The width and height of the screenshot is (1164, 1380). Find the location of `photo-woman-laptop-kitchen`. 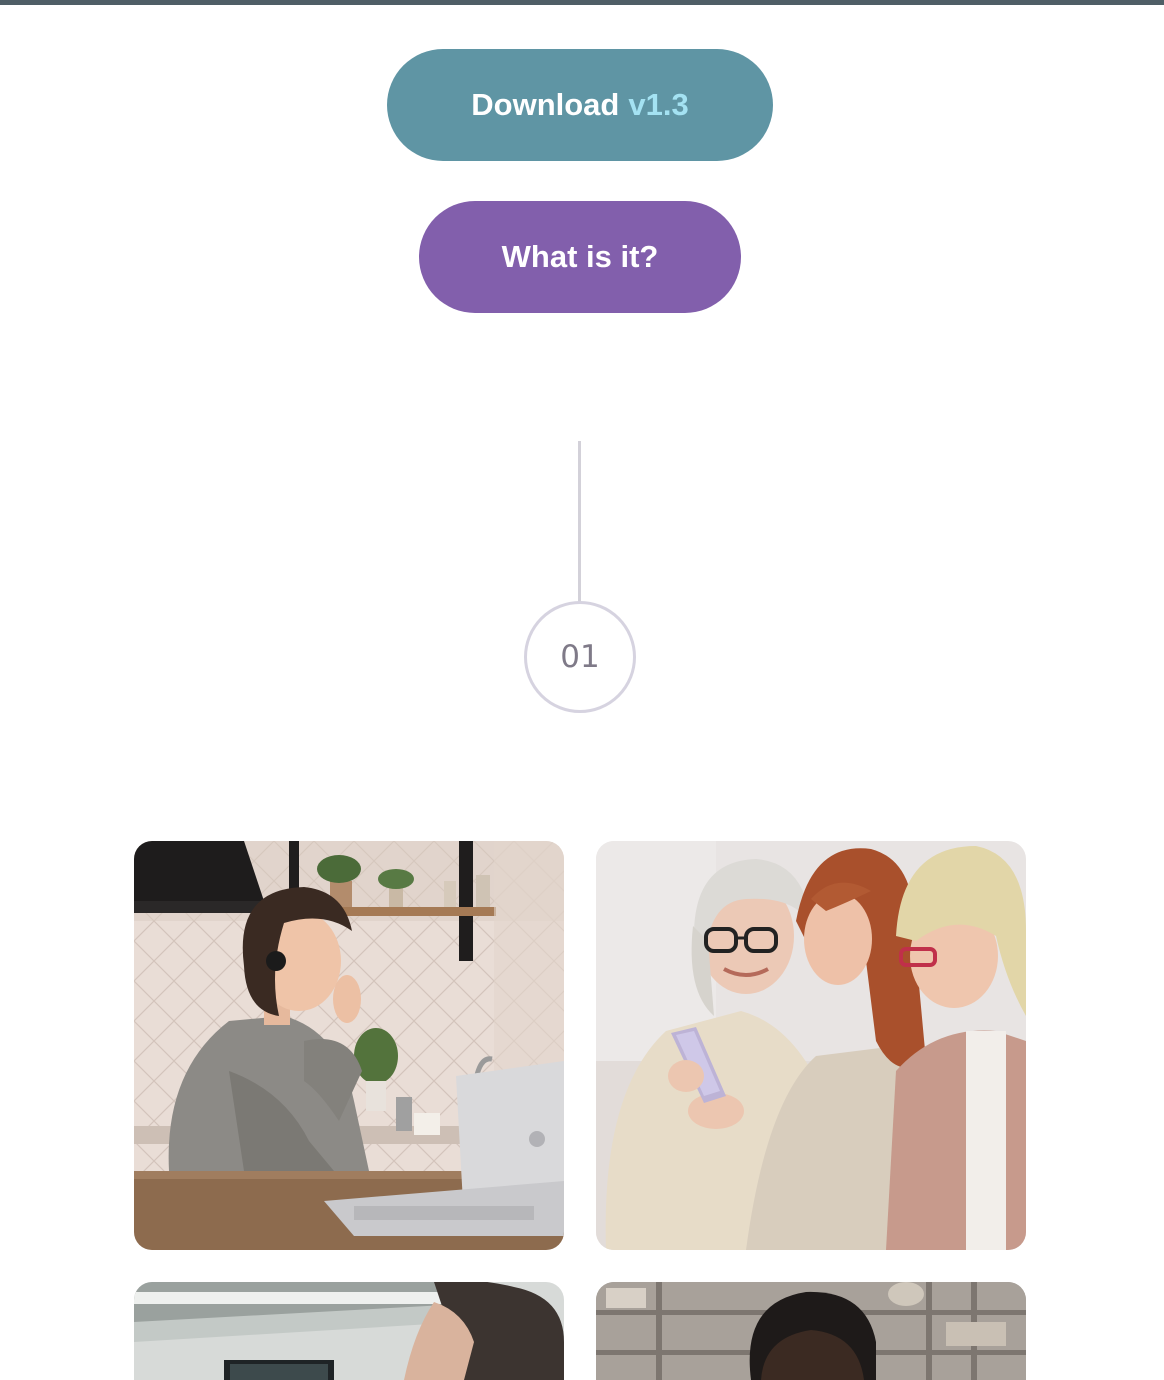

photo-woman-laptop-kitchen is located at coordinates (349, 1045).